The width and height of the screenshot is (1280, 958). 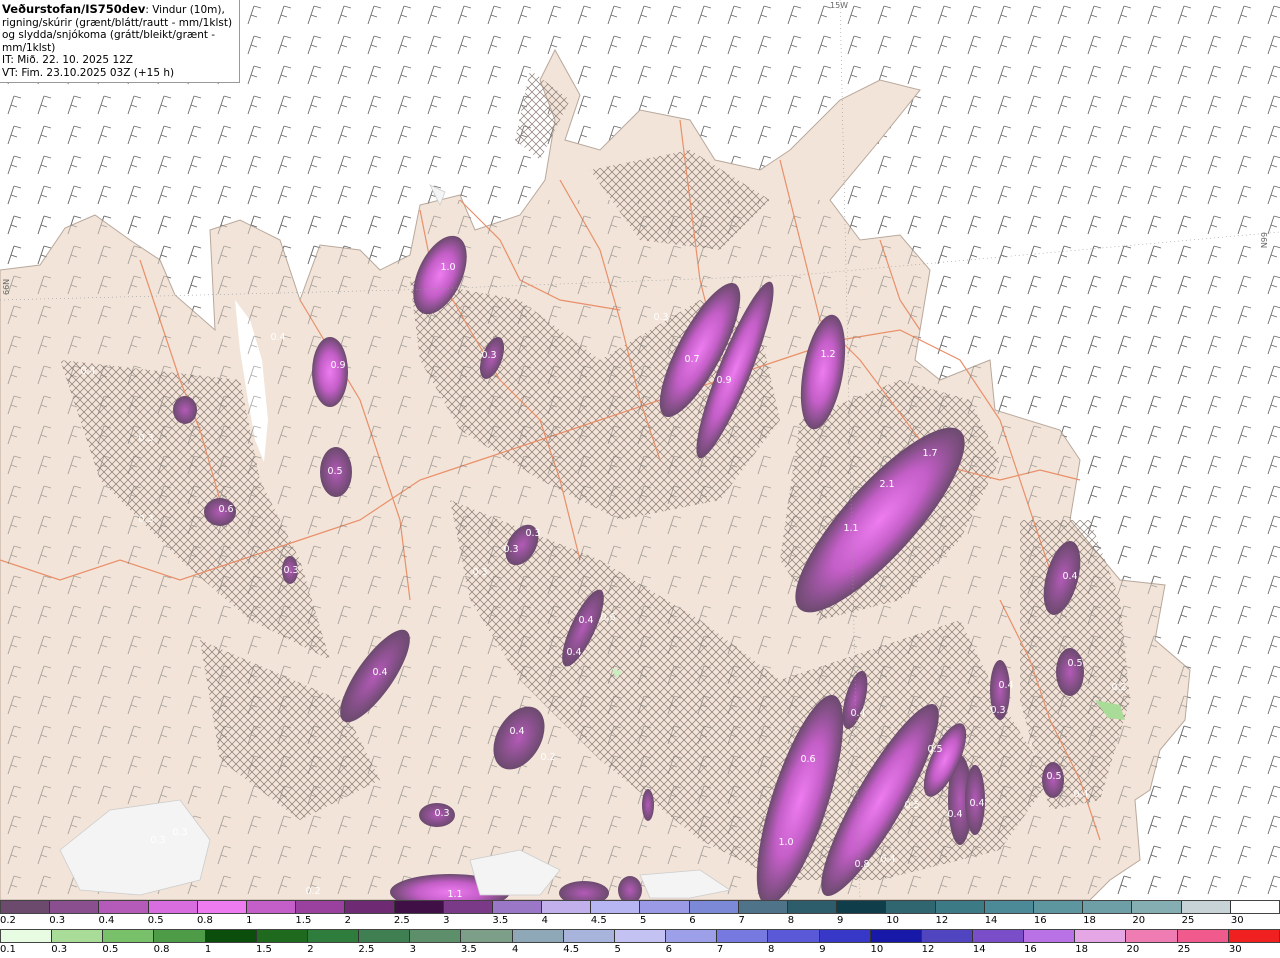 What do you see at coordinates (723, 380) in the screenshot?
I see `precip-value-label: 0.9` at bounding box center [723, 380].